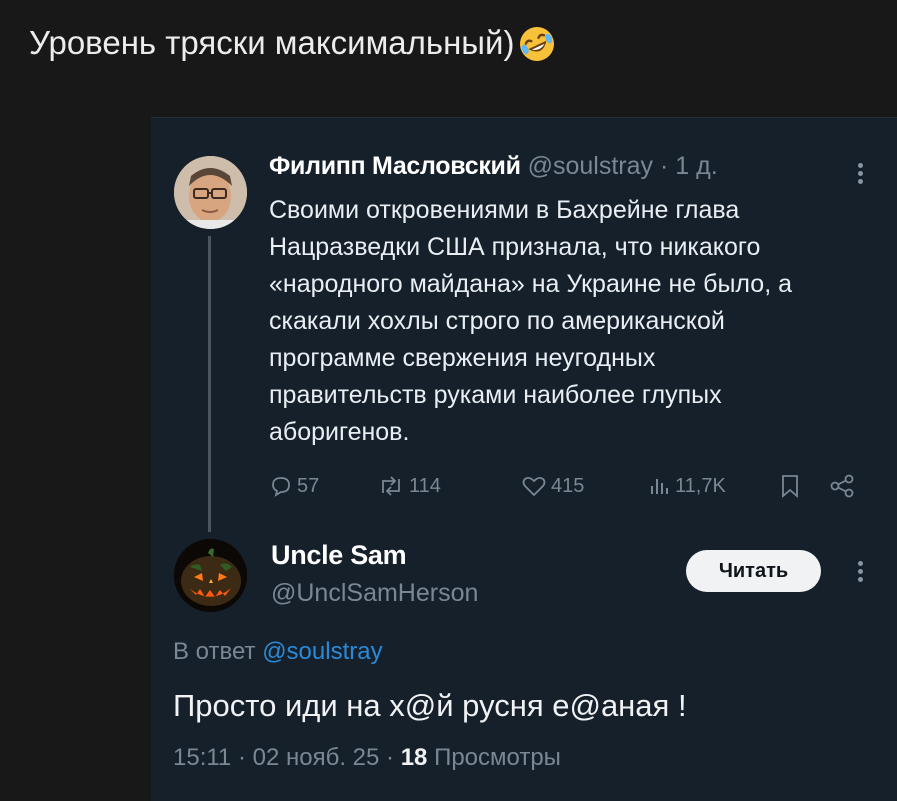  What do you see at coordinates (659, 486) in the screenshot?
I see `analytics-icon` at bounding box center [659, 486].